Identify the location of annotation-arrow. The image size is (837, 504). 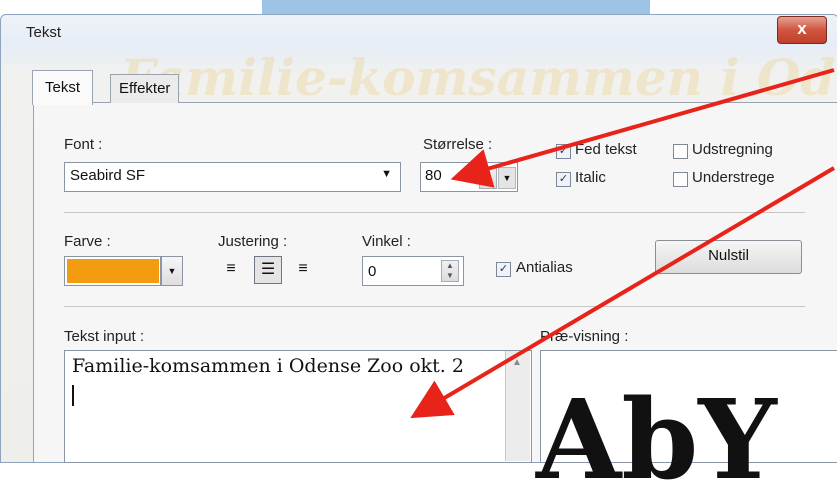
(642, 128).